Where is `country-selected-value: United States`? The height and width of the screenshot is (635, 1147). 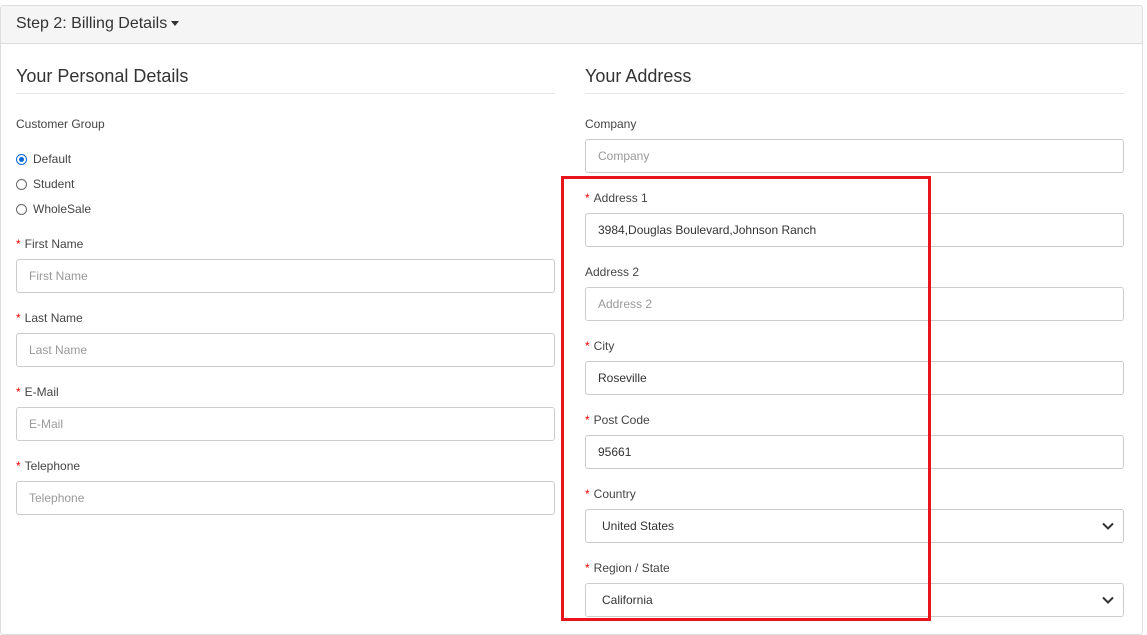 country-selected-value: United States is located at coordinates (638, 526).